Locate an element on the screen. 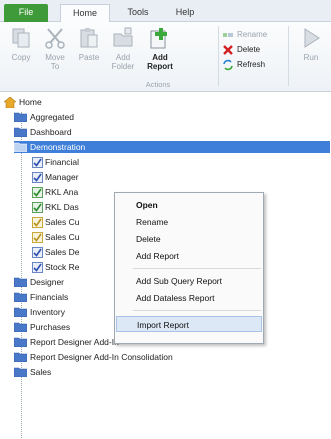  tree-report-rkl-ana: RKL Ana is located at coordinates (55, 192).